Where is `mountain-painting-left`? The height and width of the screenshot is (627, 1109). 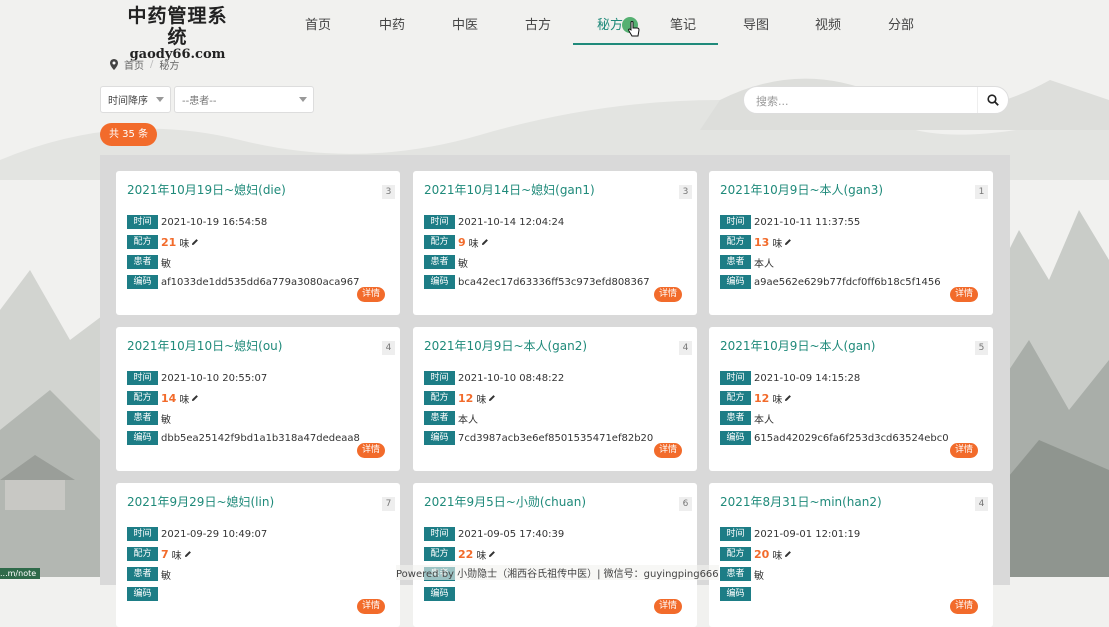
mountain-painting-left is located at coordinates (55, 423).